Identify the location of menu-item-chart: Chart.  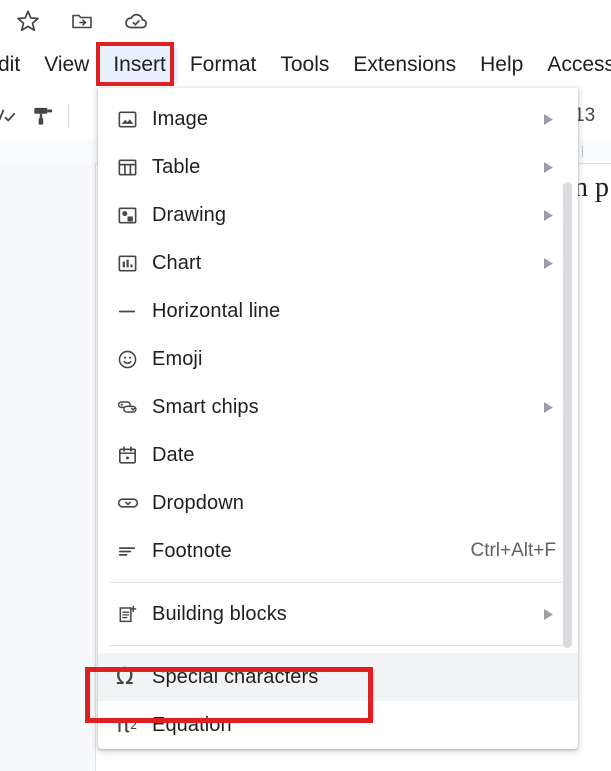
(338, 263).